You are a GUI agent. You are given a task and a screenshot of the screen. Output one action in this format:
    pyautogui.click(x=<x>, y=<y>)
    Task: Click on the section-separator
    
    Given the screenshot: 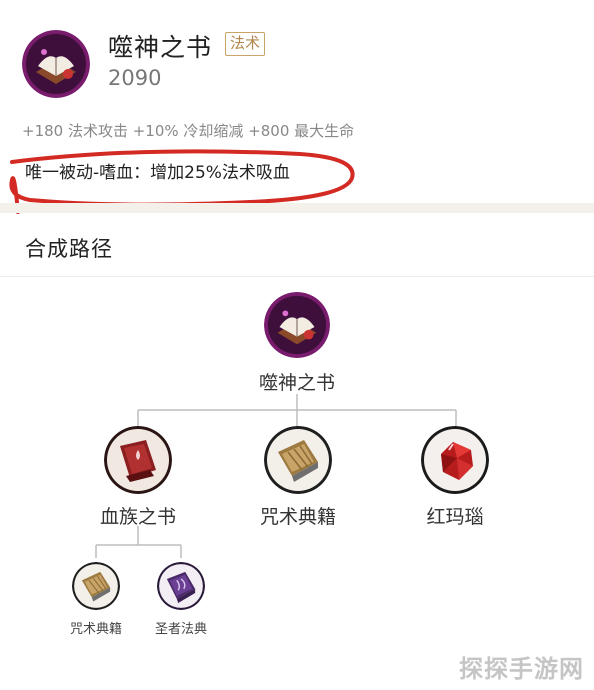 What is the action you would take?
    pyautogui.click(x=297, y=208)
    